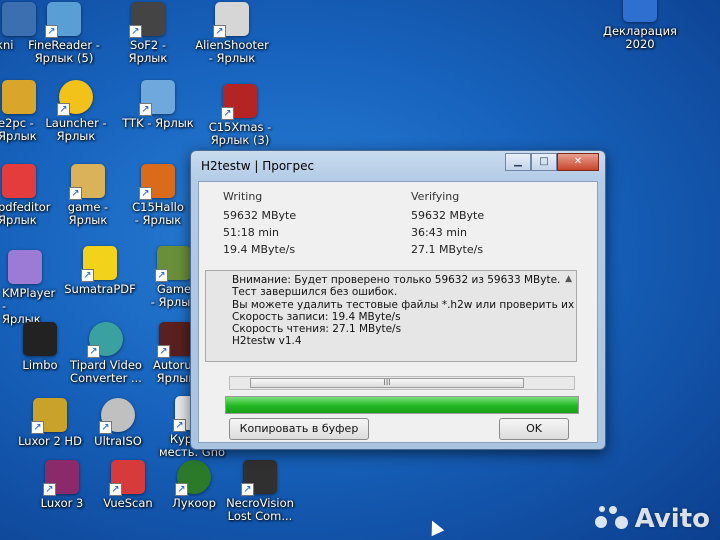 Image resolution: width=720 pixels, height=540 pixels. Describe the element at coordinates (299, 429) in the screenshot. I see `copy-to-clipboard-button: Копировать в буфер` at that location.